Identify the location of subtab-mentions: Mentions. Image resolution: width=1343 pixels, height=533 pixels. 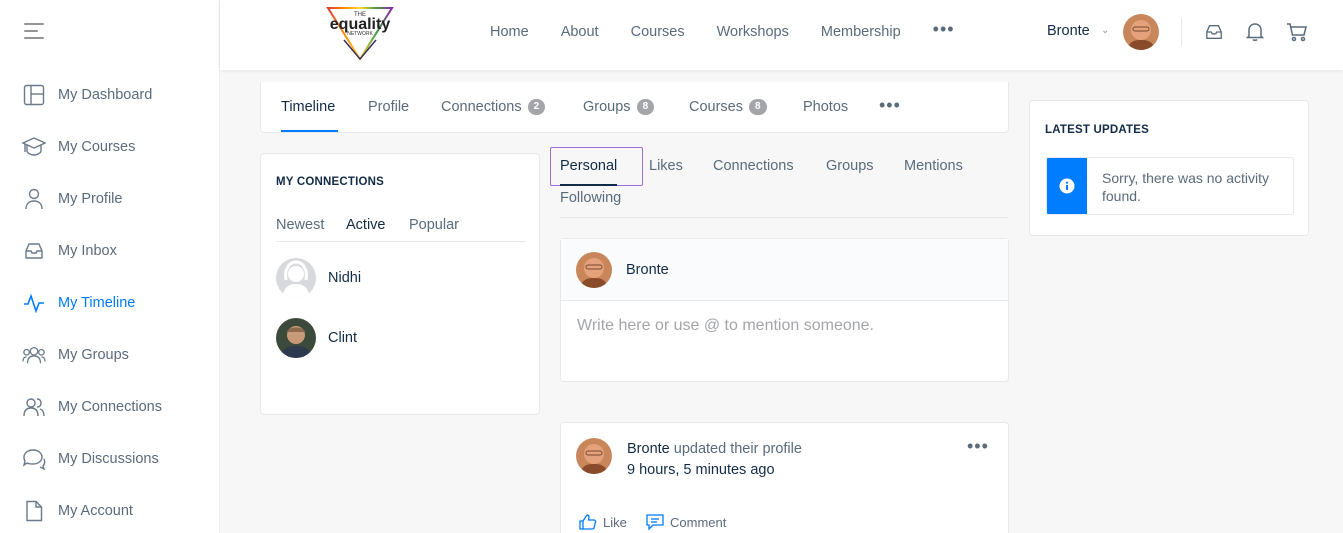
(933, 166).